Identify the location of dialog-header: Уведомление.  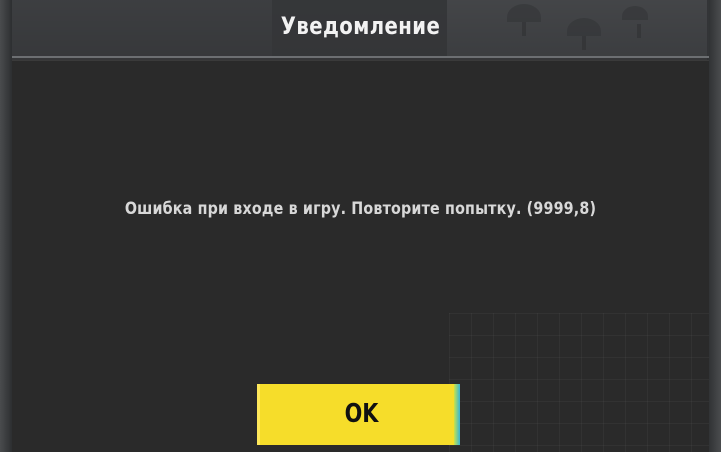
(360, 29).